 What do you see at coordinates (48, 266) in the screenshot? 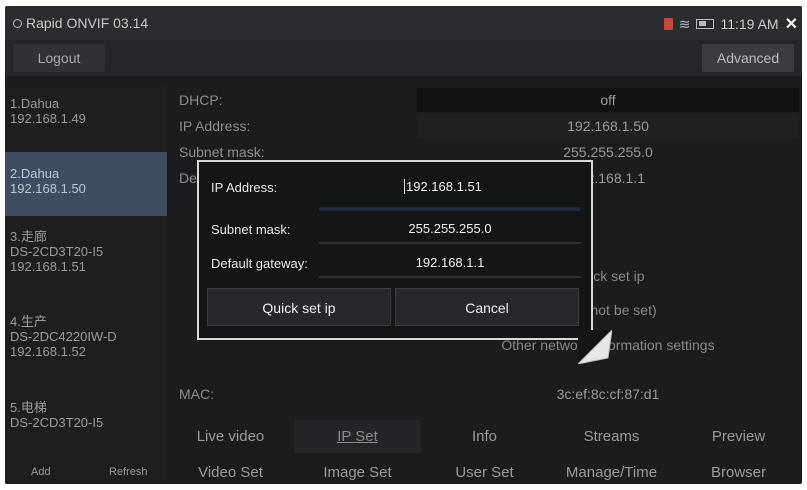
I see `device-ip: 192.168.1.51` at bounding box center [48, 266].